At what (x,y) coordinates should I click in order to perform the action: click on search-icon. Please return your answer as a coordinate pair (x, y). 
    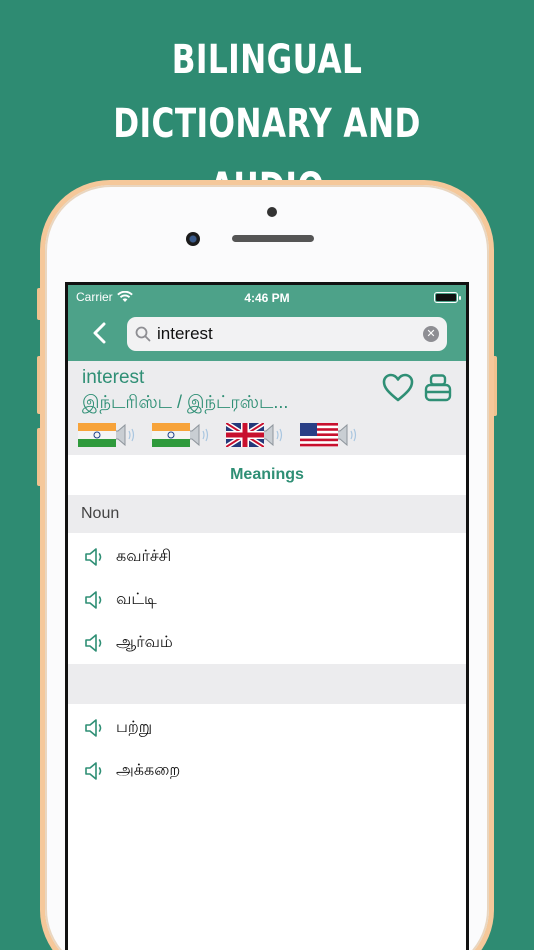
    Looking at the image, I should click on (143, 334).